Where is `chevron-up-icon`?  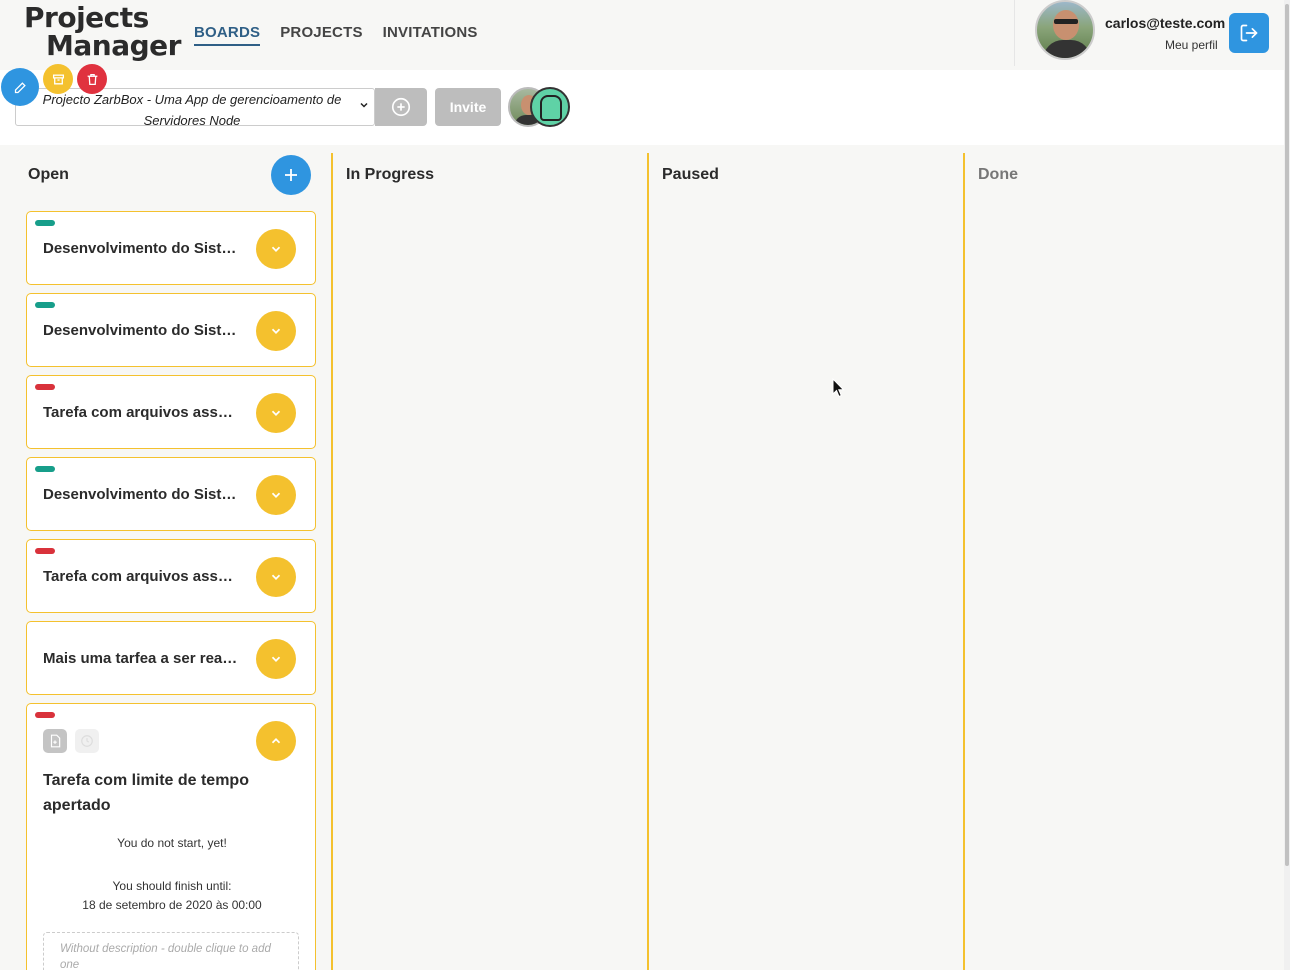
chevron-up-icon is located at coordinates (276, 741).